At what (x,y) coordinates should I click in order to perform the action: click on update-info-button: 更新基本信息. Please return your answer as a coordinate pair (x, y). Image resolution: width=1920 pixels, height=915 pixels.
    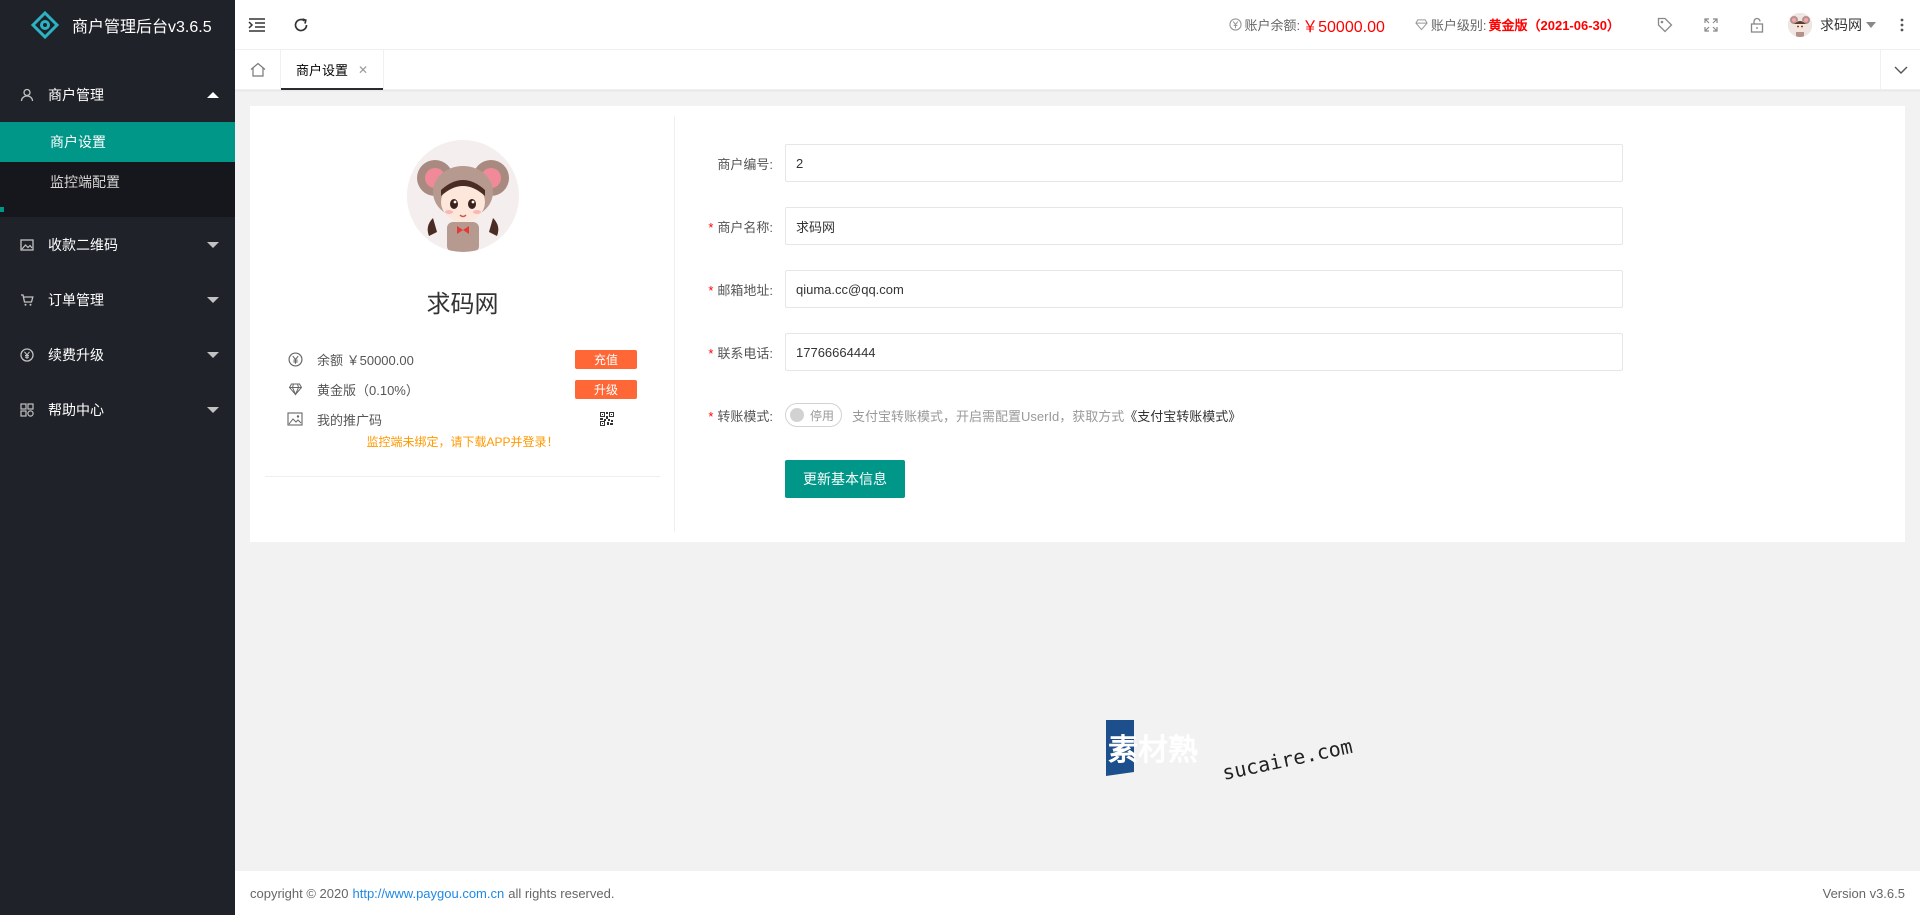
    Looking at the image, I should click on (845, 479).